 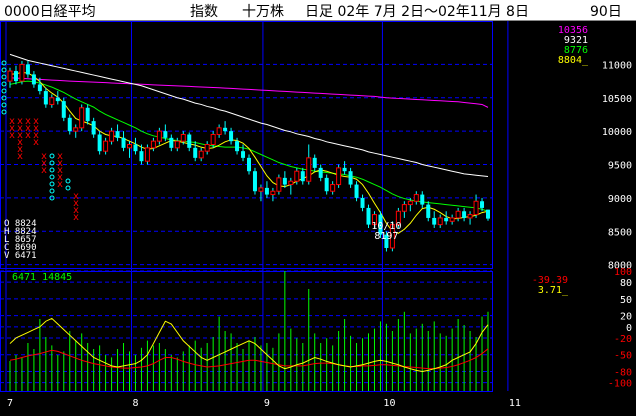 What do you see at coordinates (626, 283) in the screenshot?
I see `osc-tick-label: 80` at bounding box center [626, 283].